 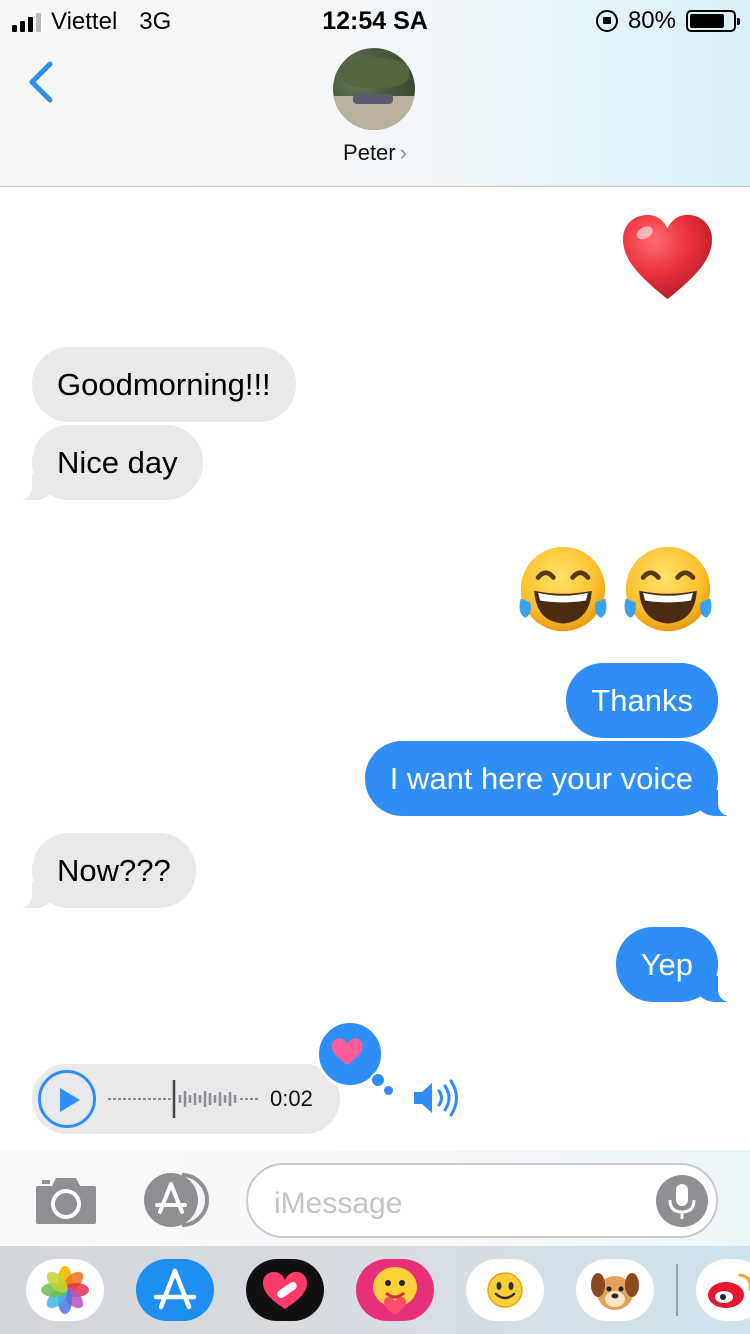 I want to click on rotation-lock-icon, so click(x=606, y=21).